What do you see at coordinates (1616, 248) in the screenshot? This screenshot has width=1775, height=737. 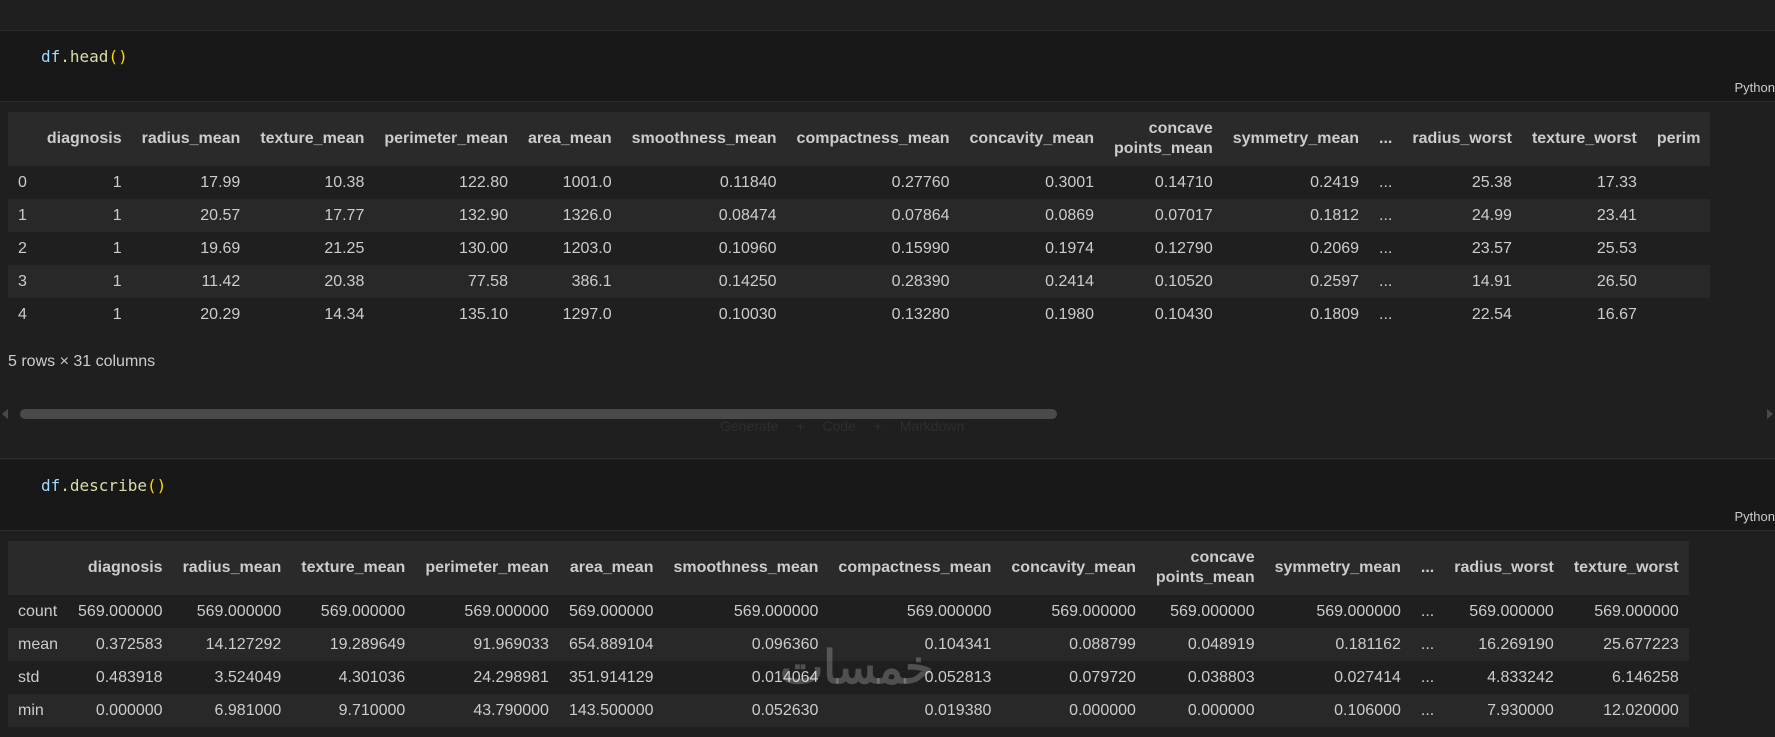 I see `table-cell: 25.53` at bounding box center [1616, 248].